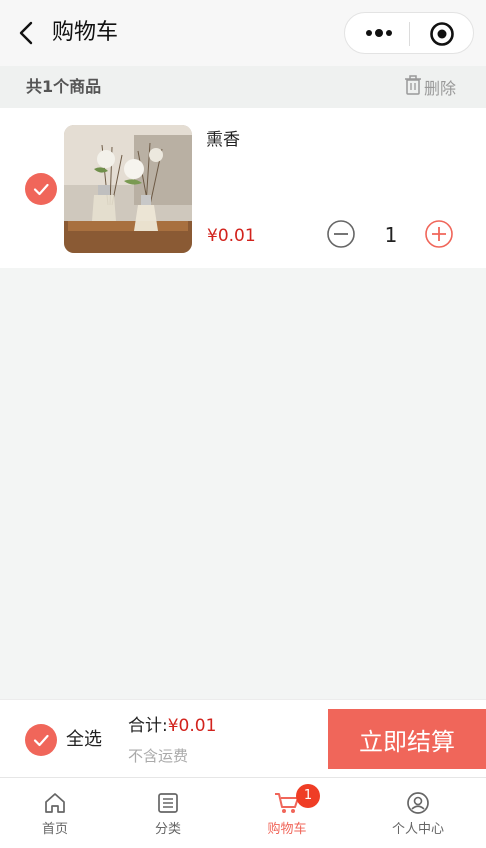 This screenshot has height=848, width=486. I want to click on tab-label: 个人中心, so click(417, 829).